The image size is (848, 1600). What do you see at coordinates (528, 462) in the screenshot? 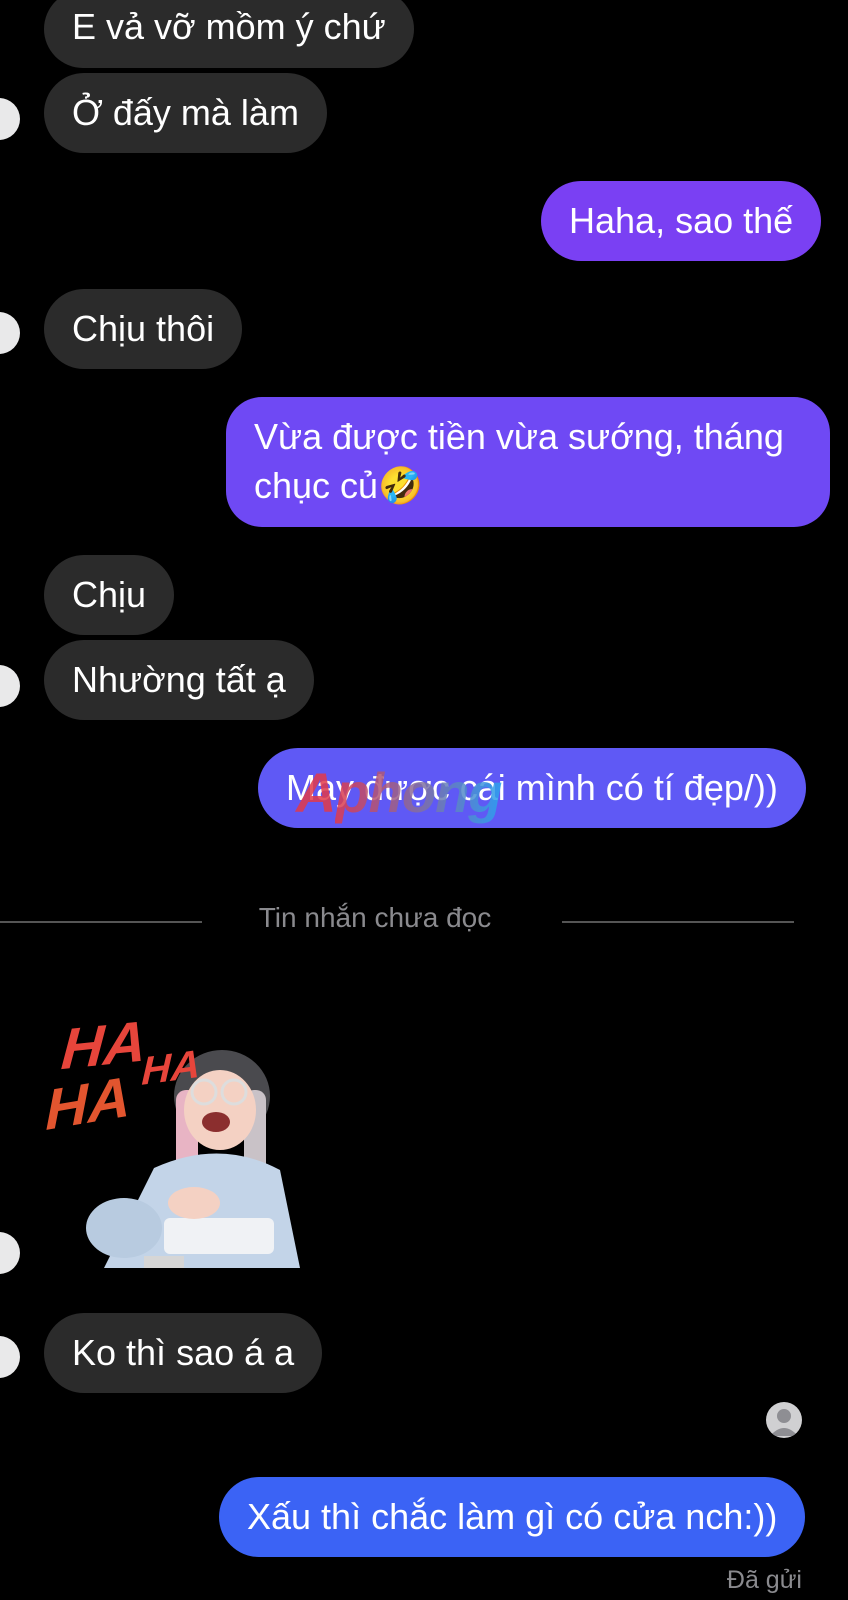
I see `message-bubble-outgoing: Vừa được tiền vừa sướng, tháng chục củ🤣` at bounding box center [528, 462].